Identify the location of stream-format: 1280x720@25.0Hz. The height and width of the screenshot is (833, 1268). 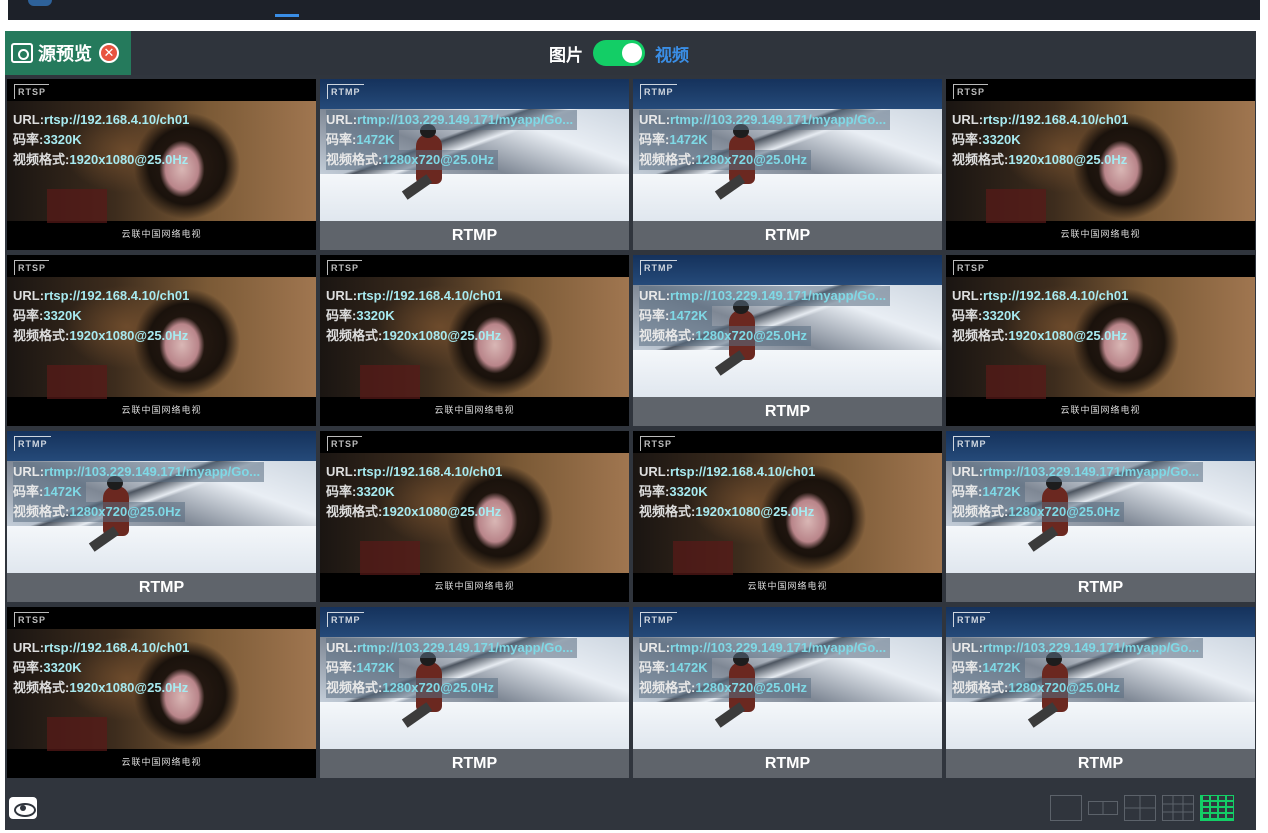
(1064, 511).